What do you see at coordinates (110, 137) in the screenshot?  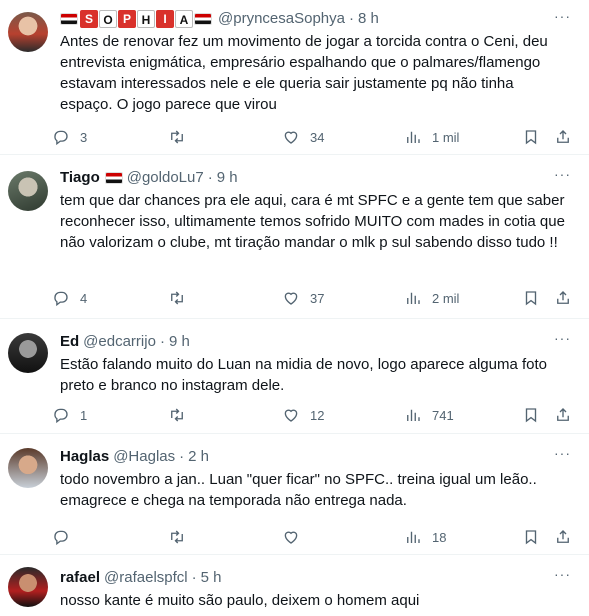 I see `reply-button: 3` at bounding box center [110, 137].